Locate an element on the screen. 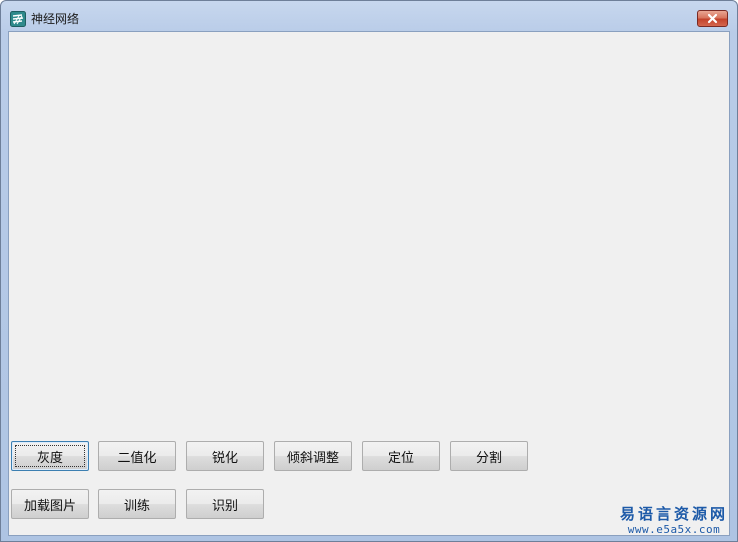  sharpen-button-label: 锐化 is located at coordinates (224, 458).